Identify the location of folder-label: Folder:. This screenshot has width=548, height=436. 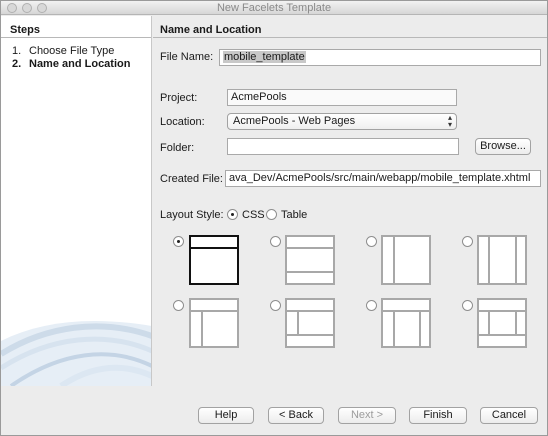
(177, 148).